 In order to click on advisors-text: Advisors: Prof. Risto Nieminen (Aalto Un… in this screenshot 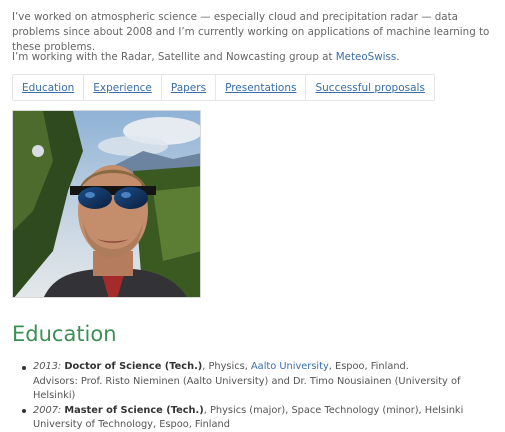, I will do `click(247, 388)`.